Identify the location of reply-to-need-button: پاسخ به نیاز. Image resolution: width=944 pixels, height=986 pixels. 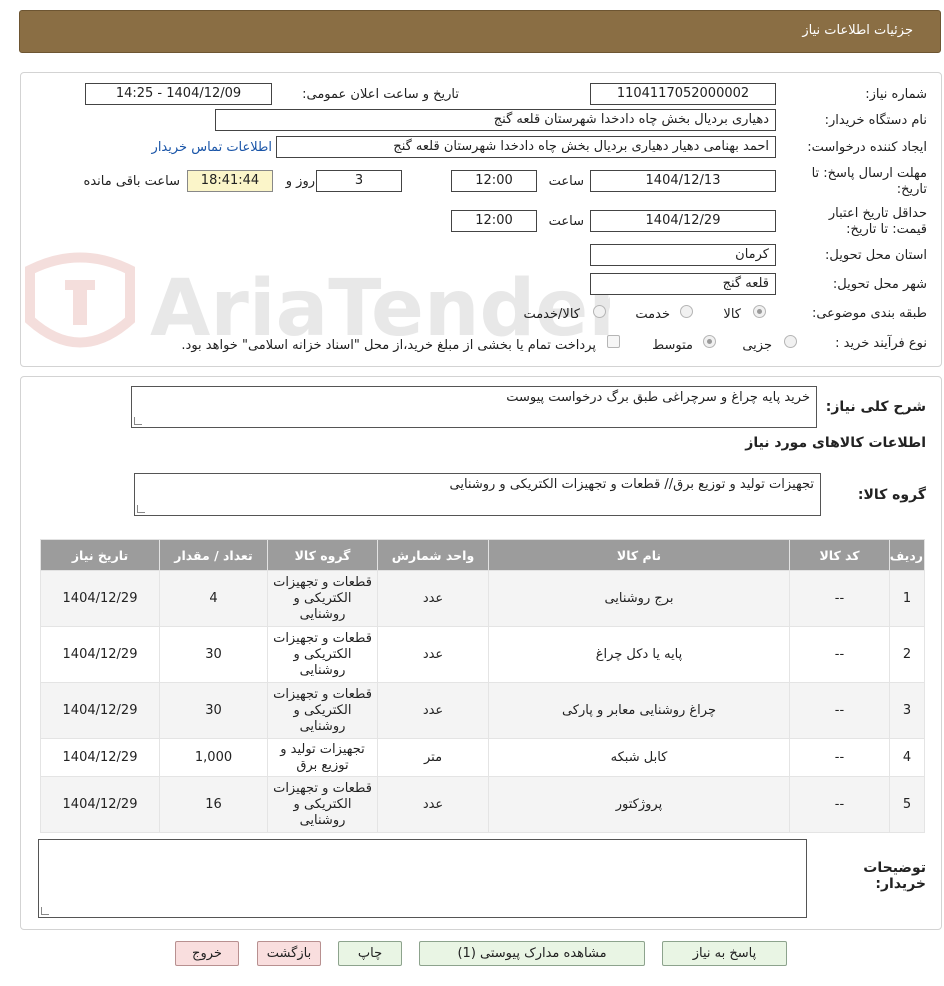
(724, 953).